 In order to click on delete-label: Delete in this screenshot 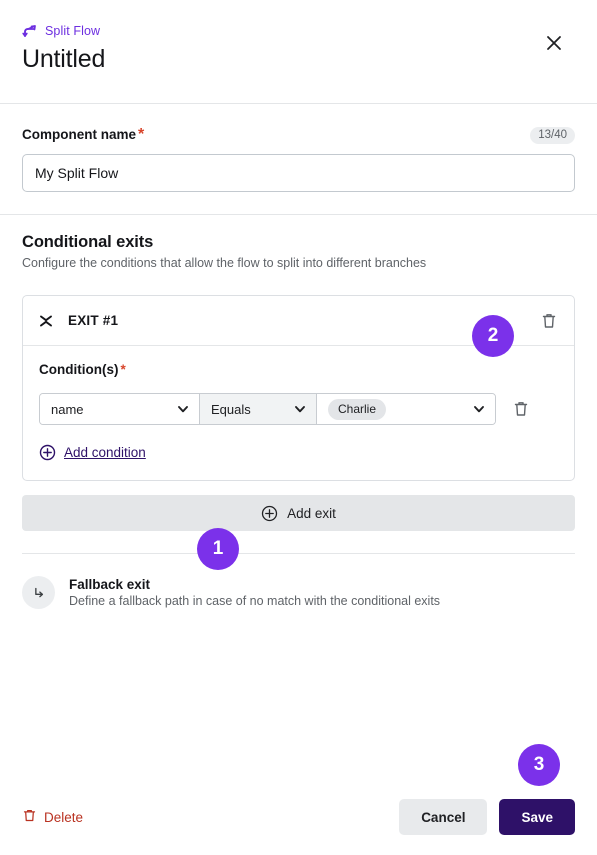, I will do `click(64, 817)`.